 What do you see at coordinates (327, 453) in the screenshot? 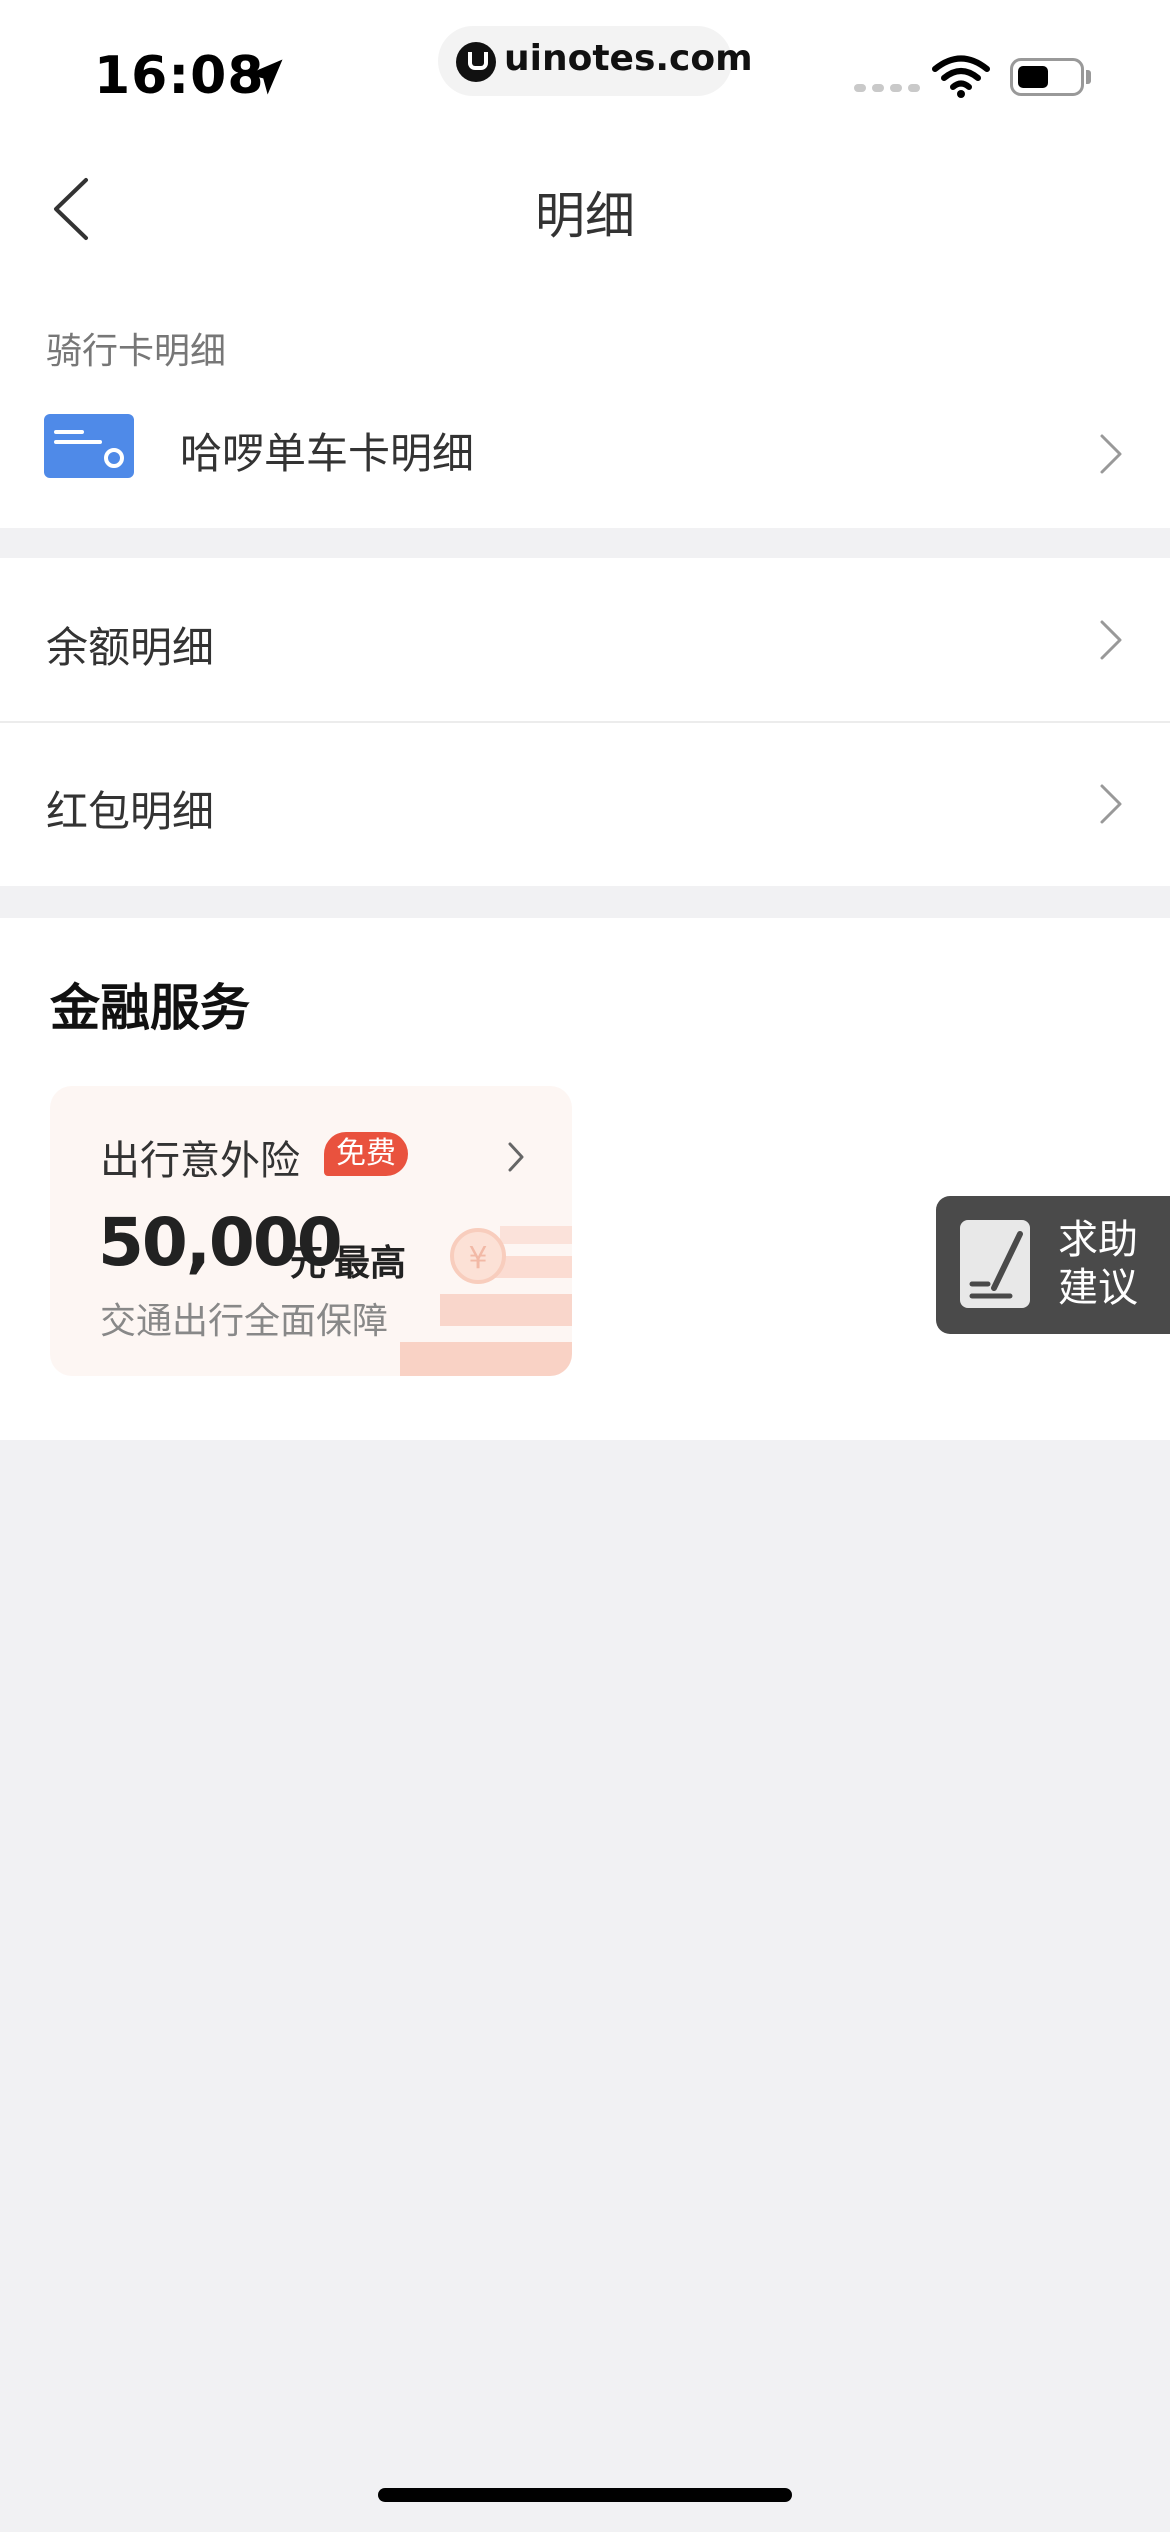
I see `hellobike-card-detail-label: 哈啰单车卡明细` at bounding box center [327, 453].